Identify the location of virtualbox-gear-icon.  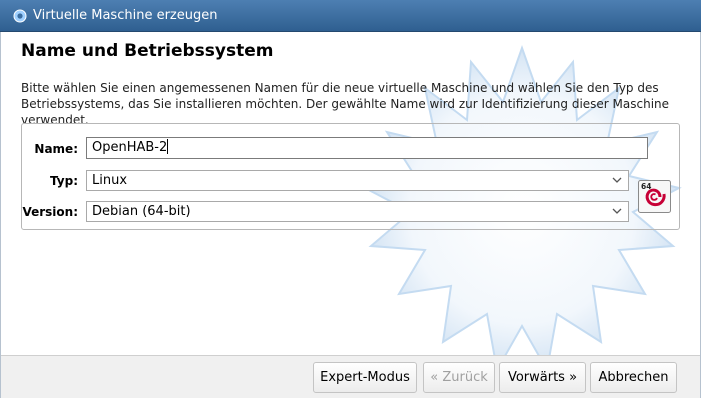
(20, 16).